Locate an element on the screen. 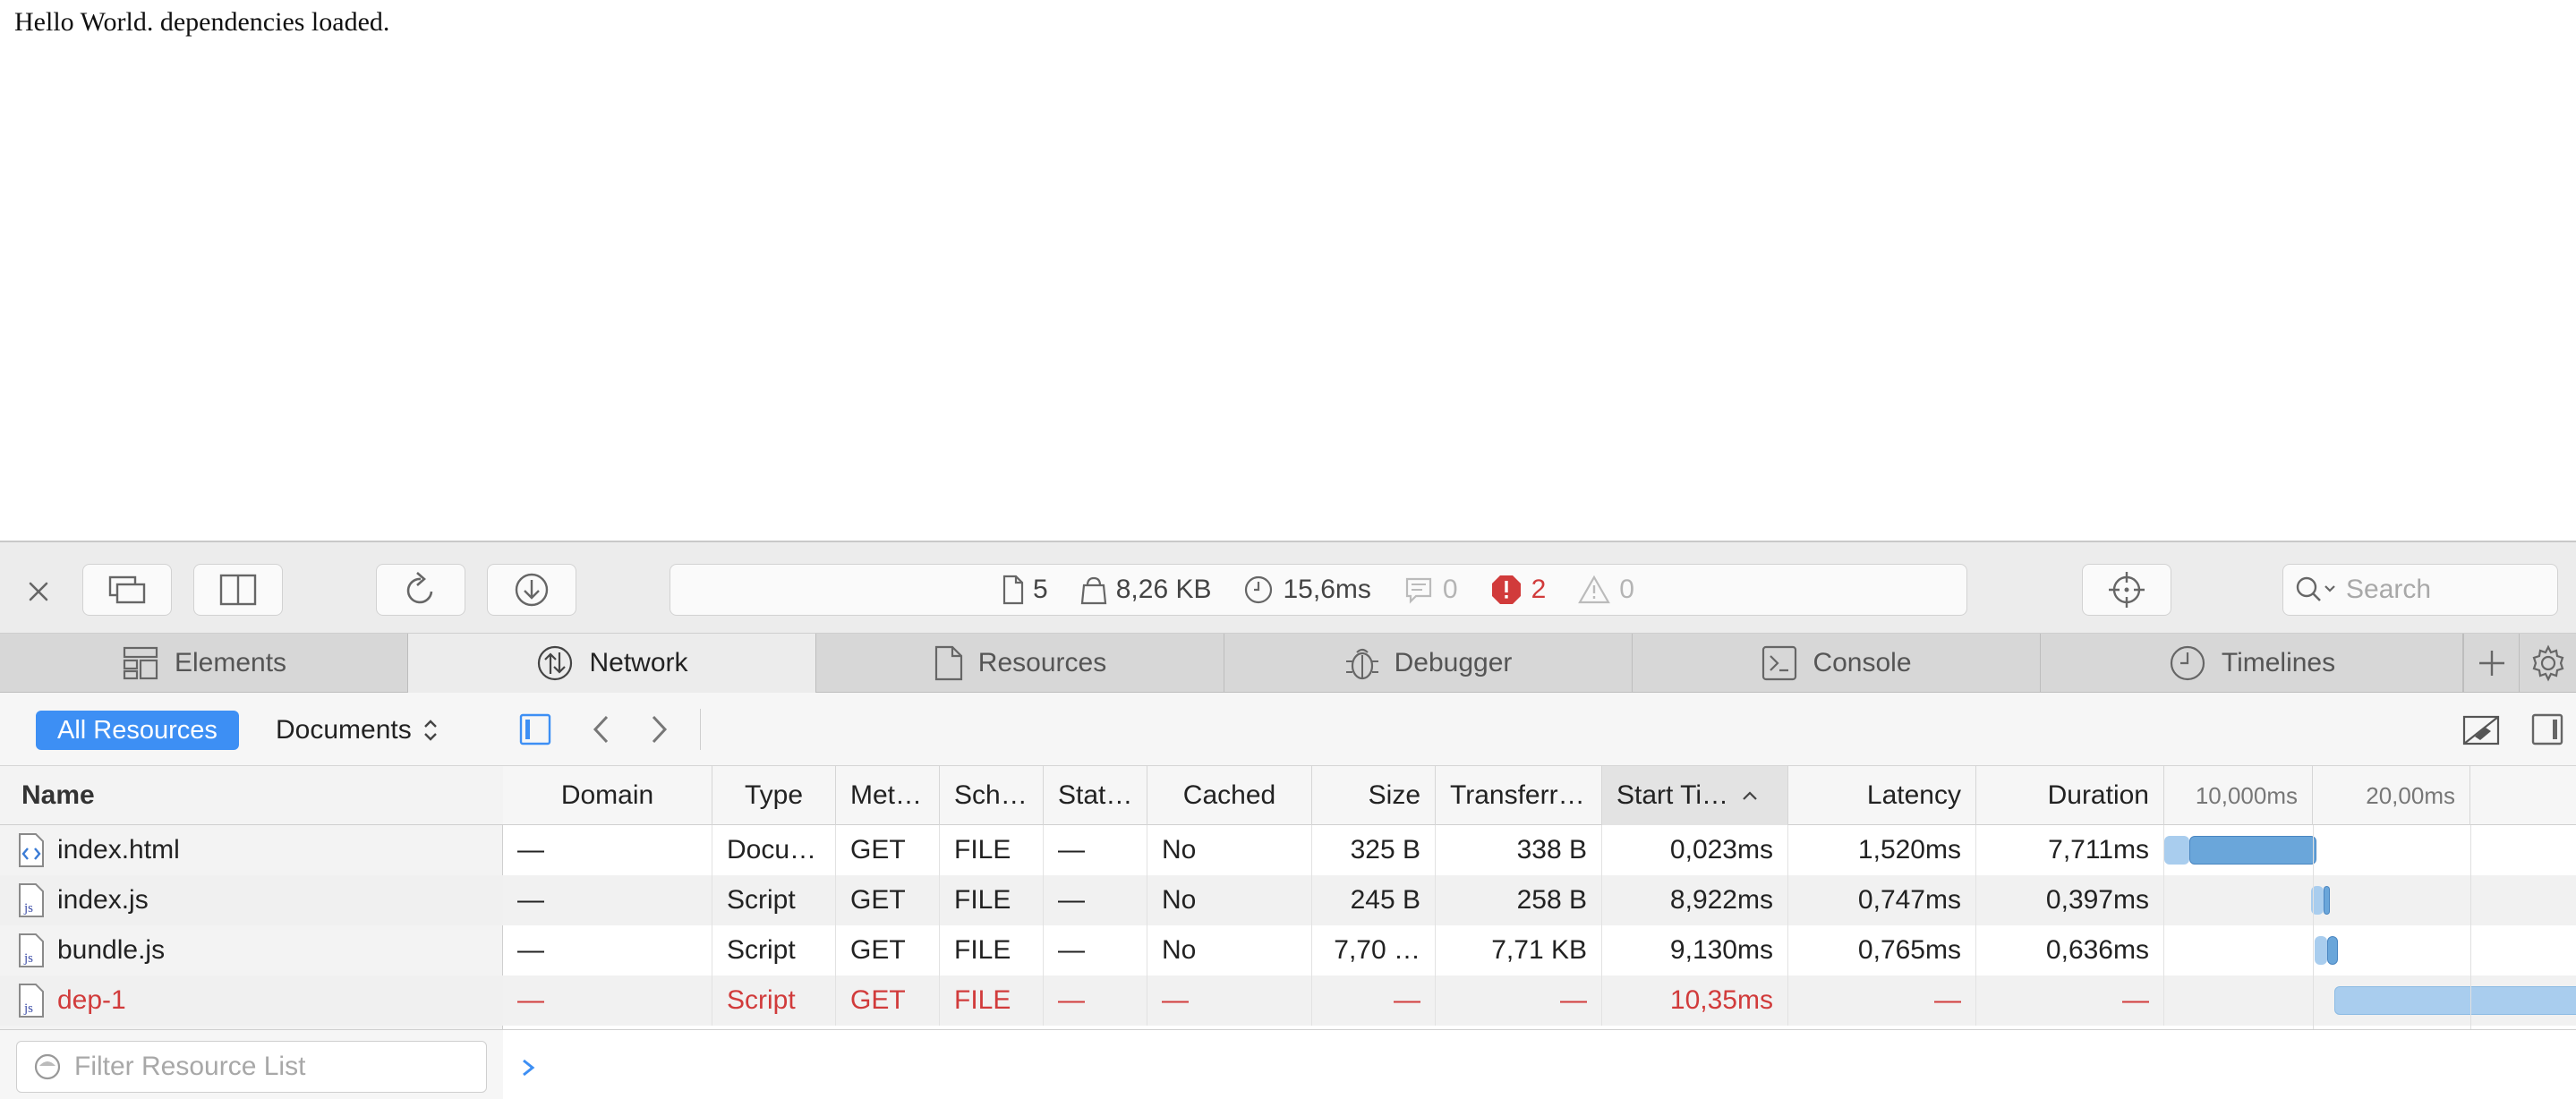 The width and height of the screenshot is (2576, 1099). dock-side-button is located at coordinates (238, 590).